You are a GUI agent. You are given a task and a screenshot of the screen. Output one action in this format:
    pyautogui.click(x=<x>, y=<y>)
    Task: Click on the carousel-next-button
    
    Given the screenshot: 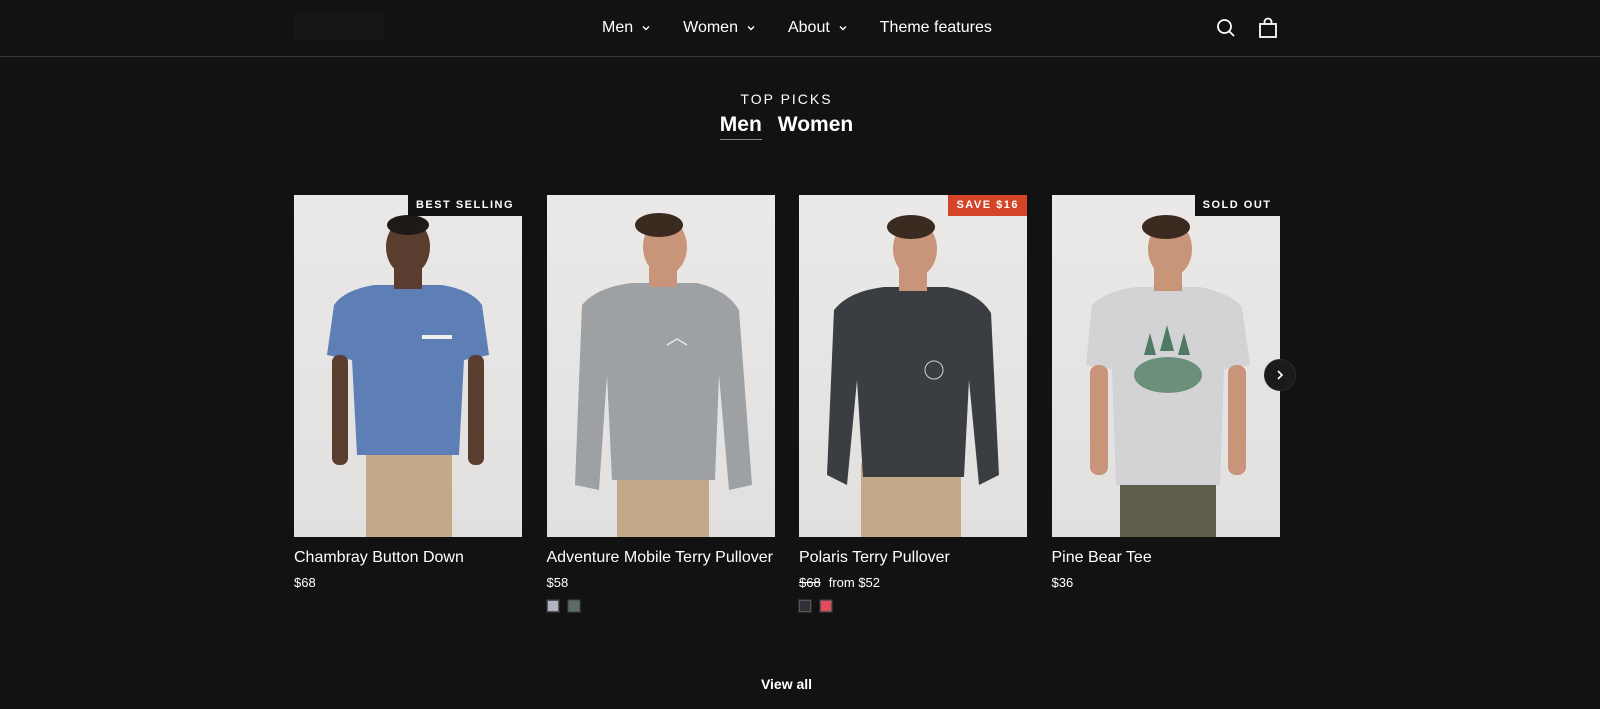 What is the action you would take?
    pyautogui.click(x=1280, y=375)
    